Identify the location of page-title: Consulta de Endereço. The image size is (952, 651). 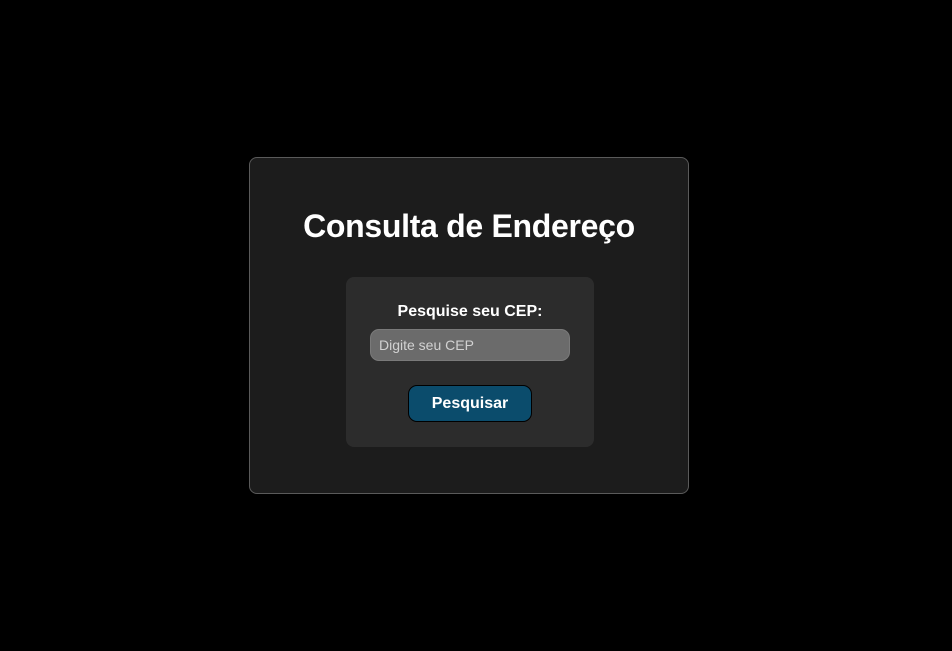
(469, 226).